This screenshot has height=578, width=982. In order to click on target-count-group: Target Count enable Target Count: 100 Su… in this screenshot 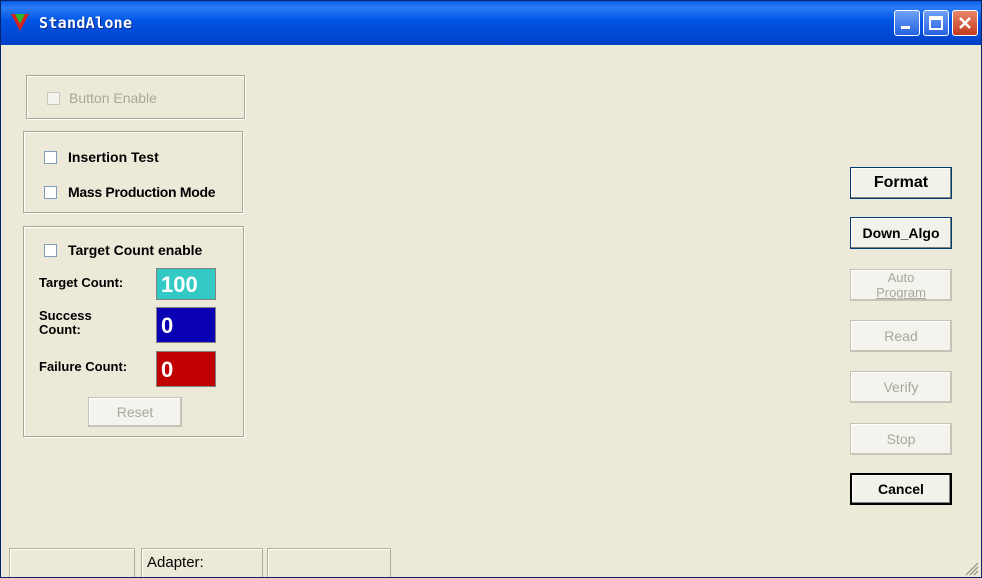, I will do `click(133, 331)`.